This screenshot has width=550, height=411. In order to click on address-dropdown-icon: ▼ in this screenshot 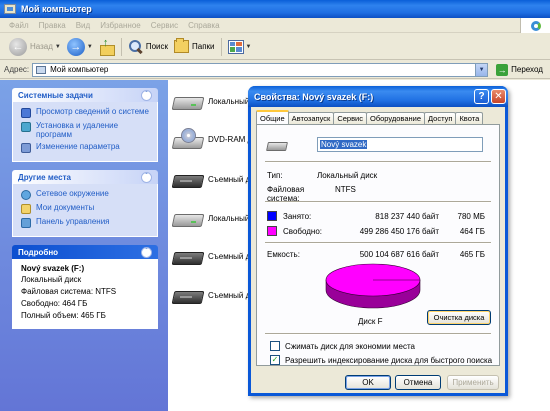, I will do `click(481, 69)`.